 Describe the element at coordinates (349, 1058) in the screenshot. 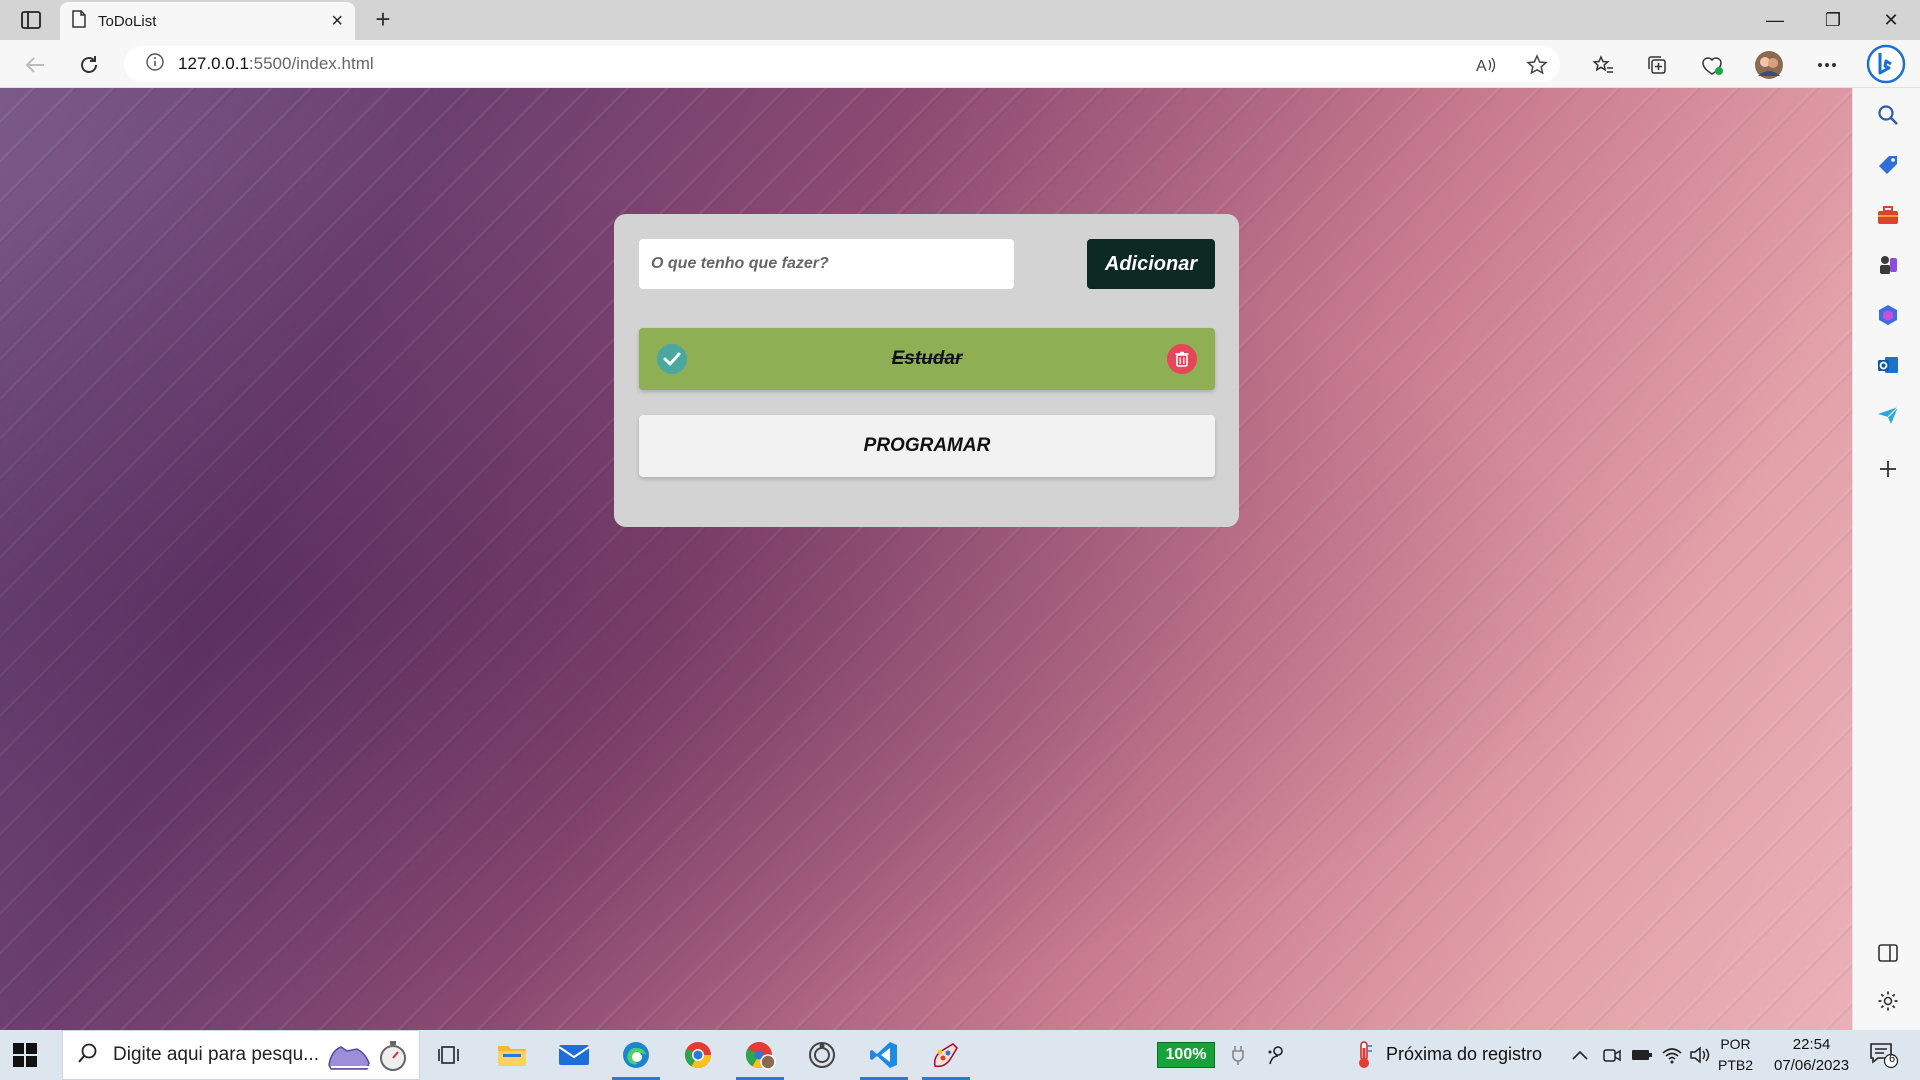

I see `search-highlight-sneaker-icon` at that location.